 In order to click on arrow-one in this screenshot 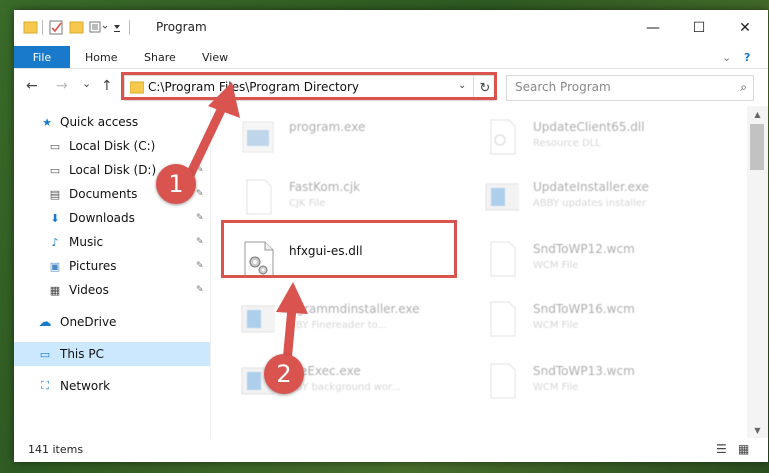, I will do `click(212, 131)`.